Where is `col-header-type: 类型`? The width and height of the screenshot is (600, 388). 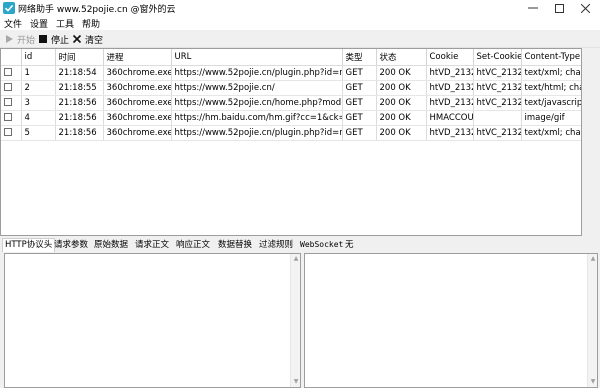
col-header-type: 类型 is located at coordinates (359, 57).